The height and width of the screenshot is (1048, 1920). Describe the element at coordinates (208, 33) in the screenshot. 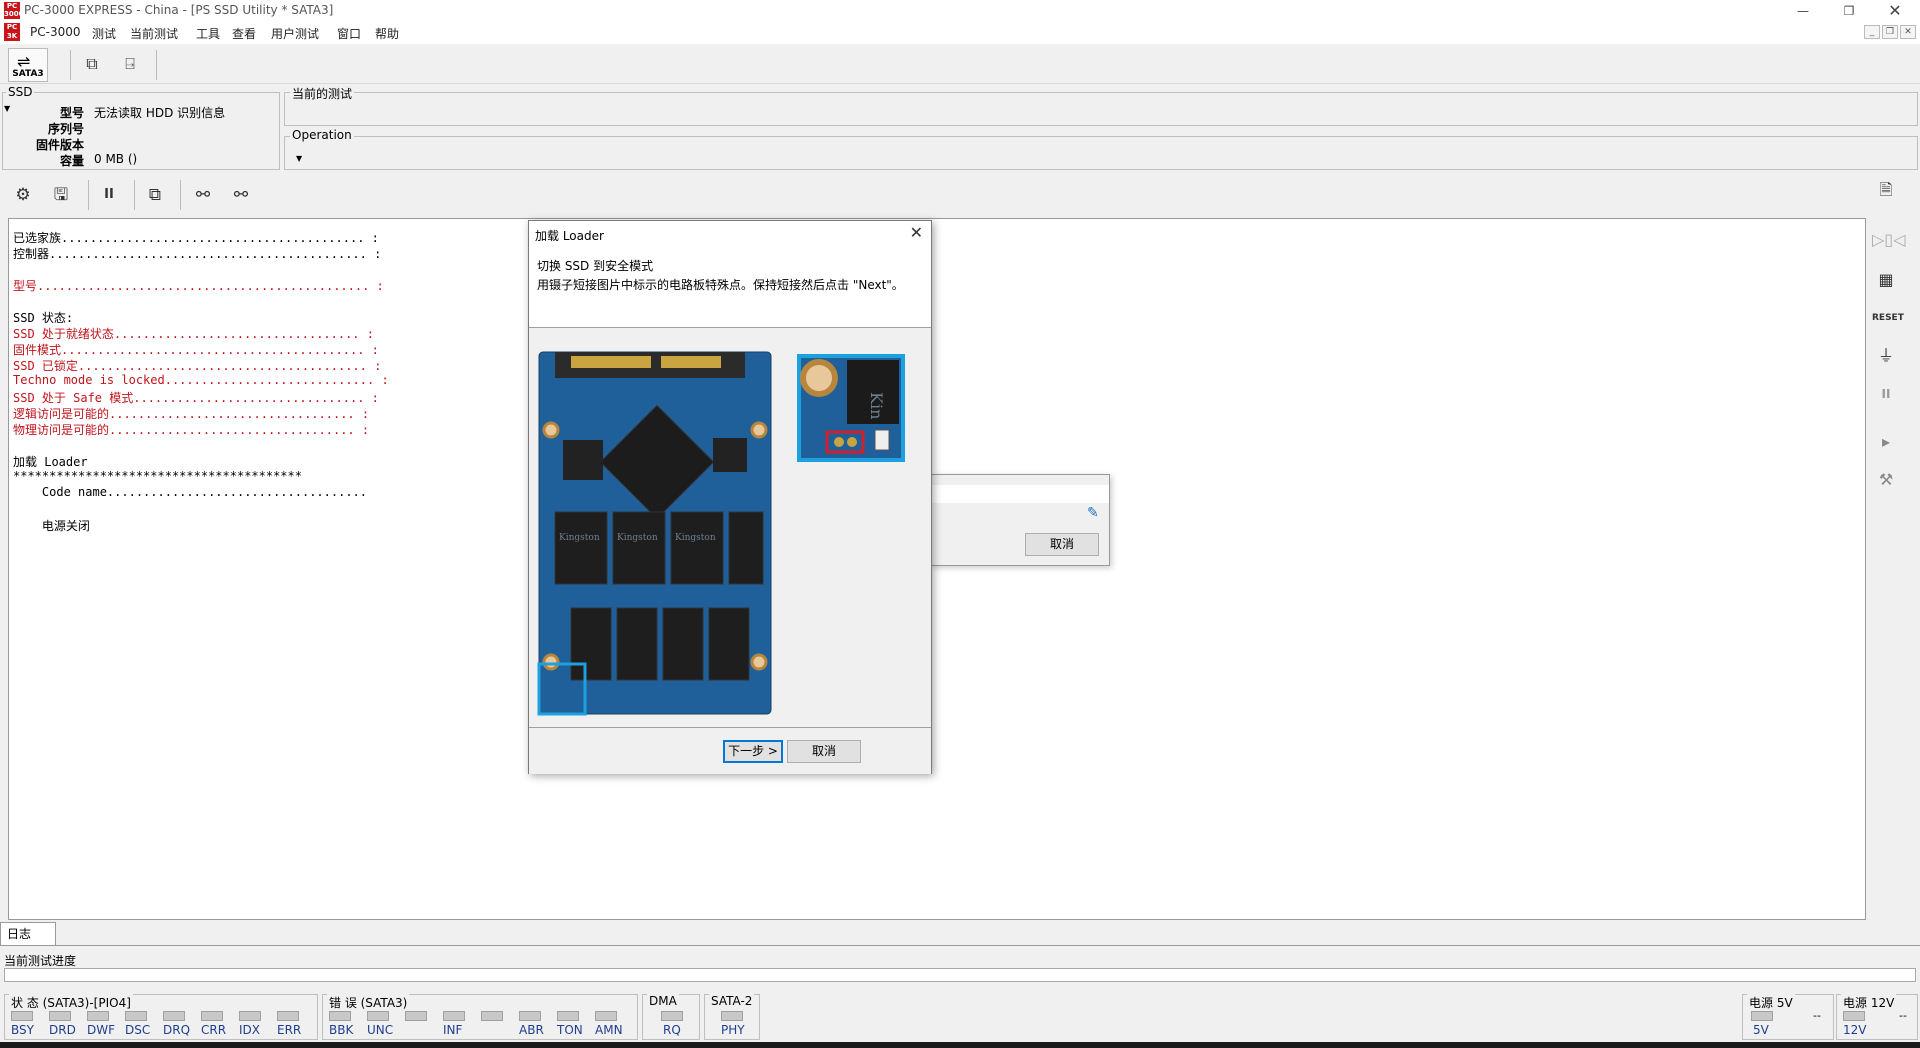

I see `menu-tools: 工具` at that location.